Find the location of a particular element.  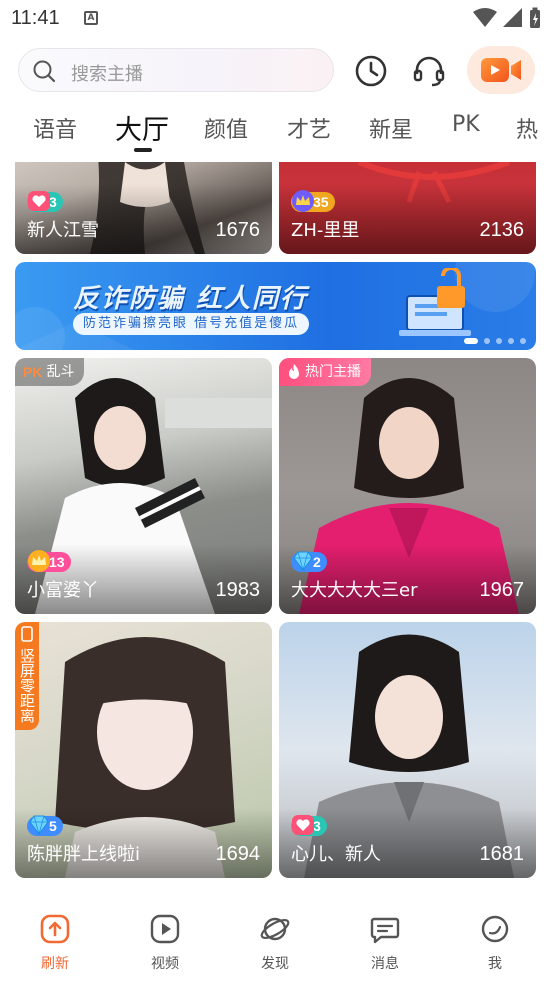

carousel-dots is located at coordinates (495, 341).